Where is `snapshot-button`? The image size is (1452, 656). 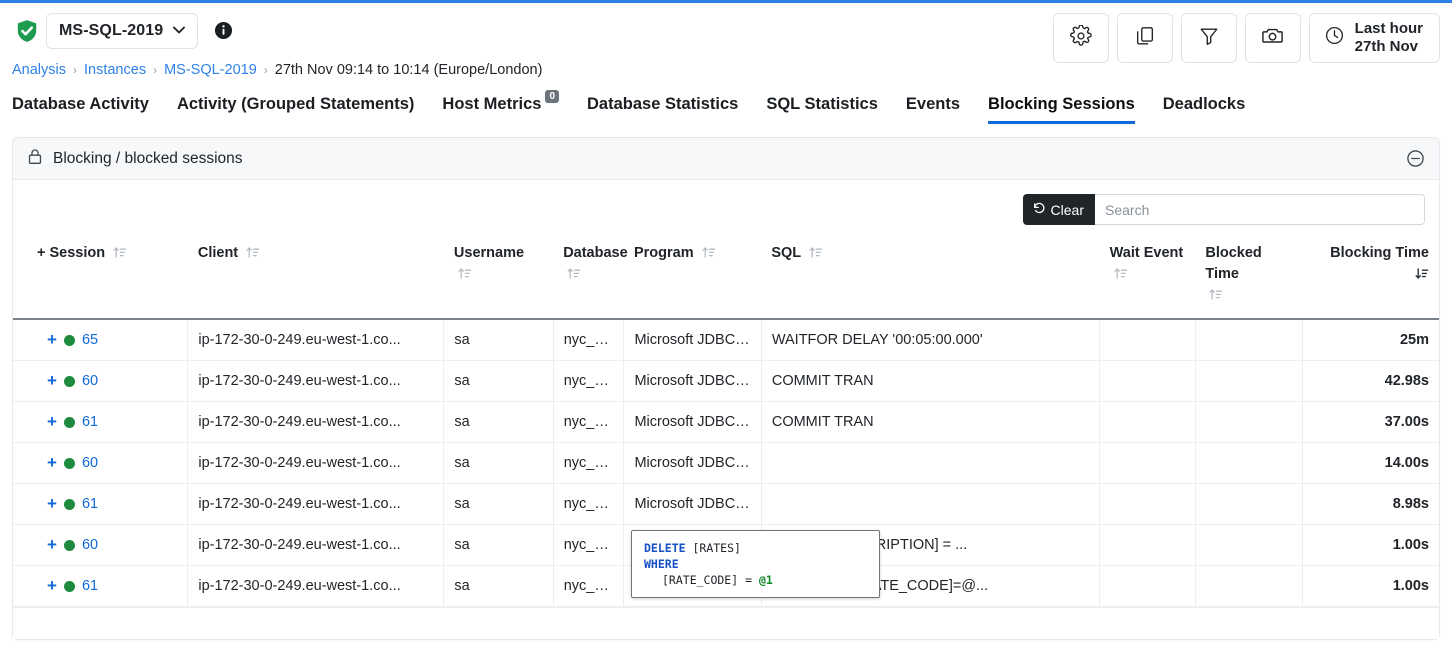 snapshot-button is located at coordinates (1272, 38).